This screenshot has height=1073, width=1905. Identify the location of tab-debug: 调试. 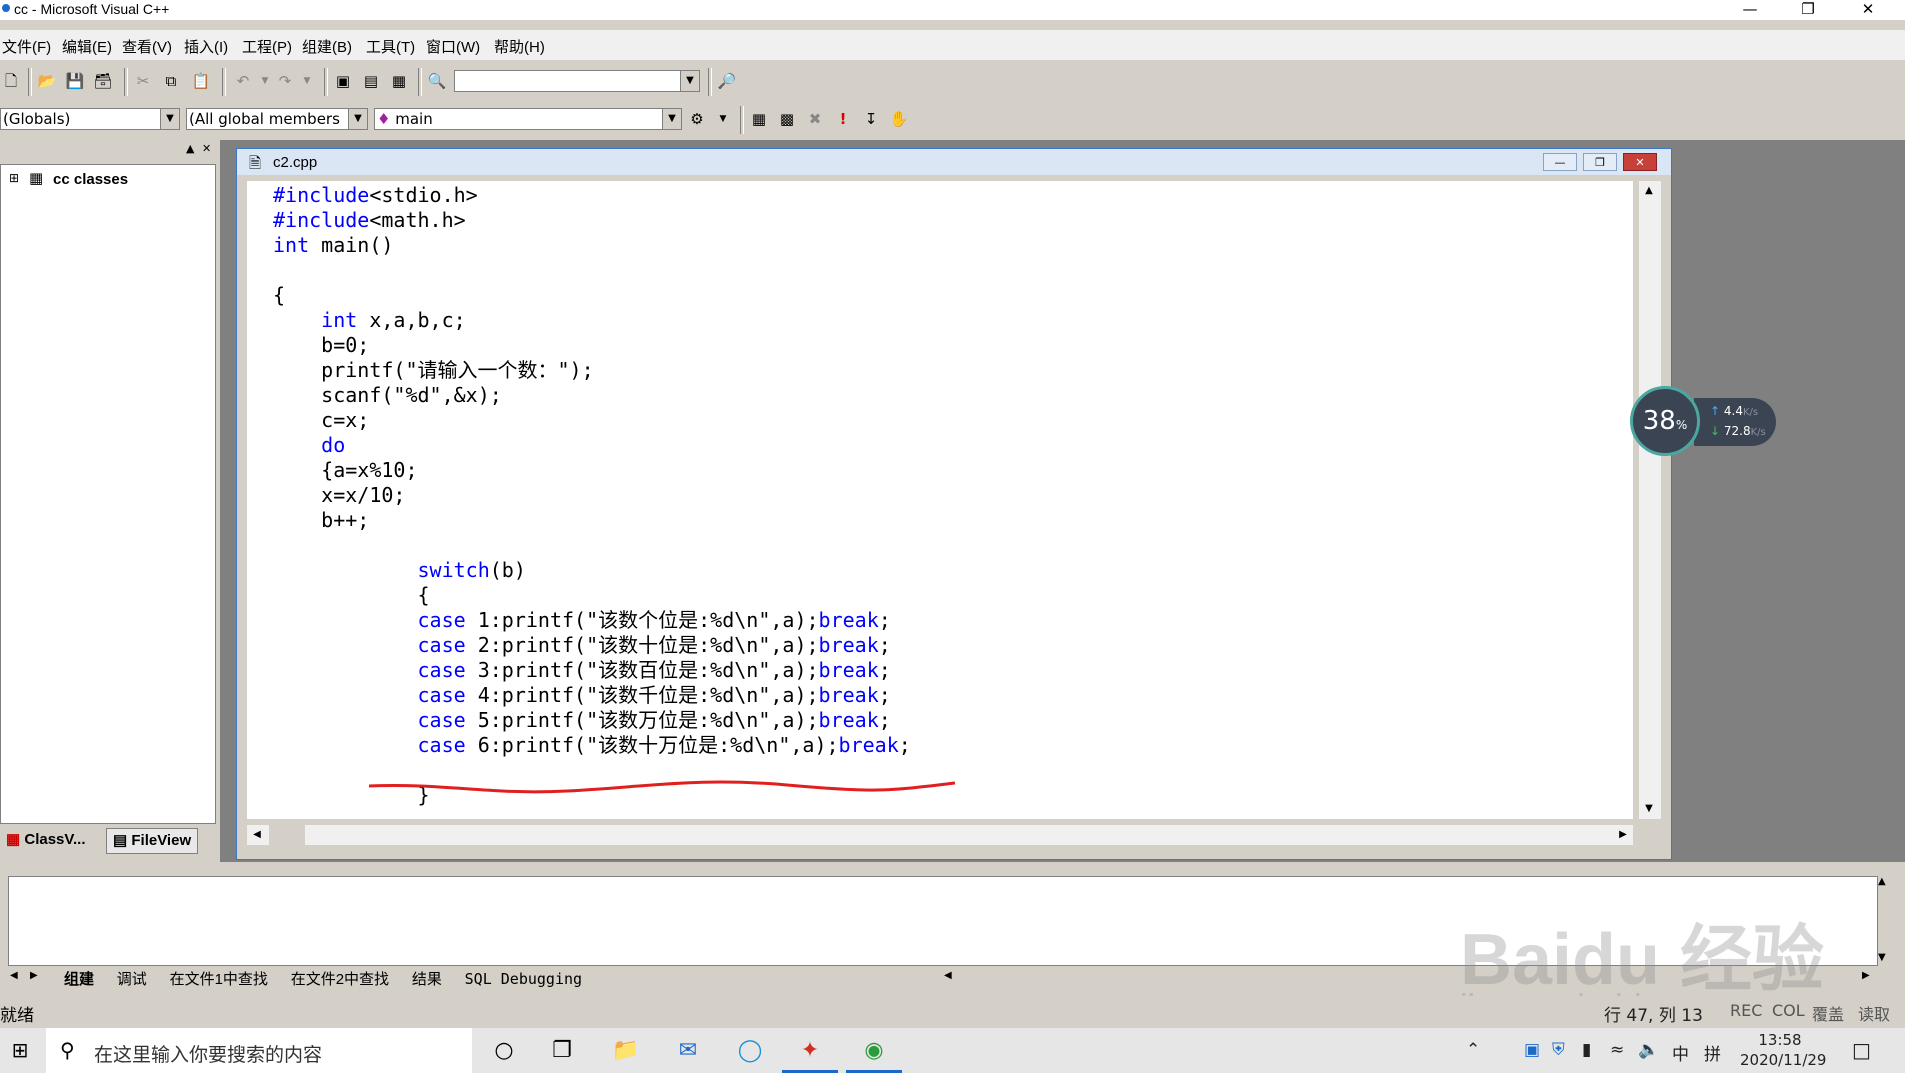
(132, 978).